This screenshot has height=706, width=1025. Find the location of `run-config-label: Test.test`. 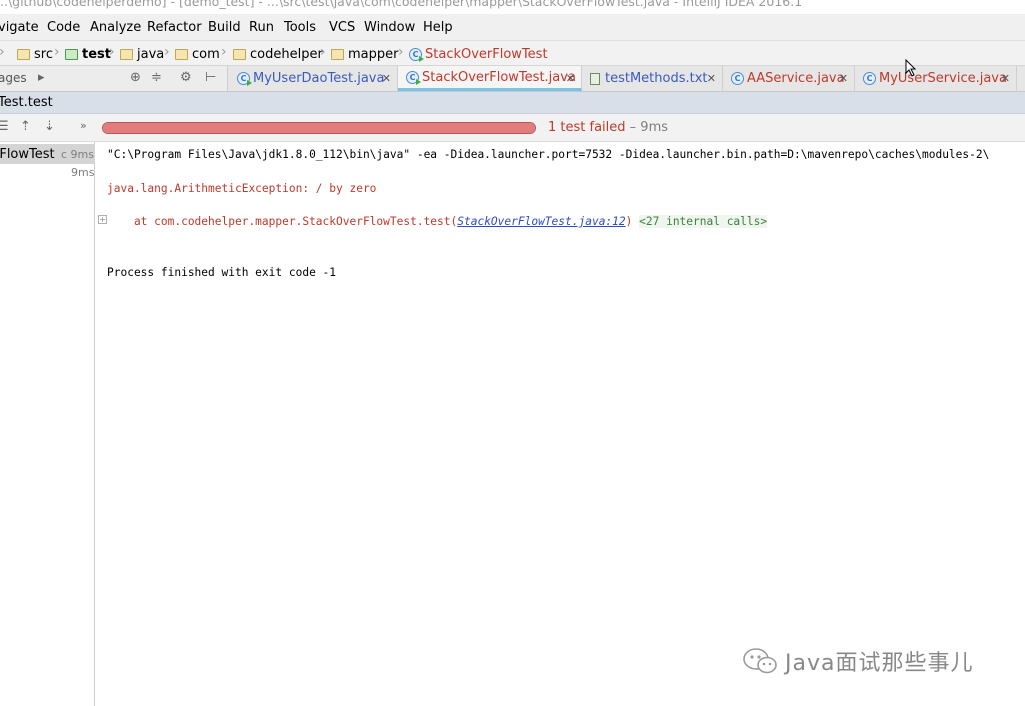

run-config-label: Test.test is located at coordinates (26, 102).